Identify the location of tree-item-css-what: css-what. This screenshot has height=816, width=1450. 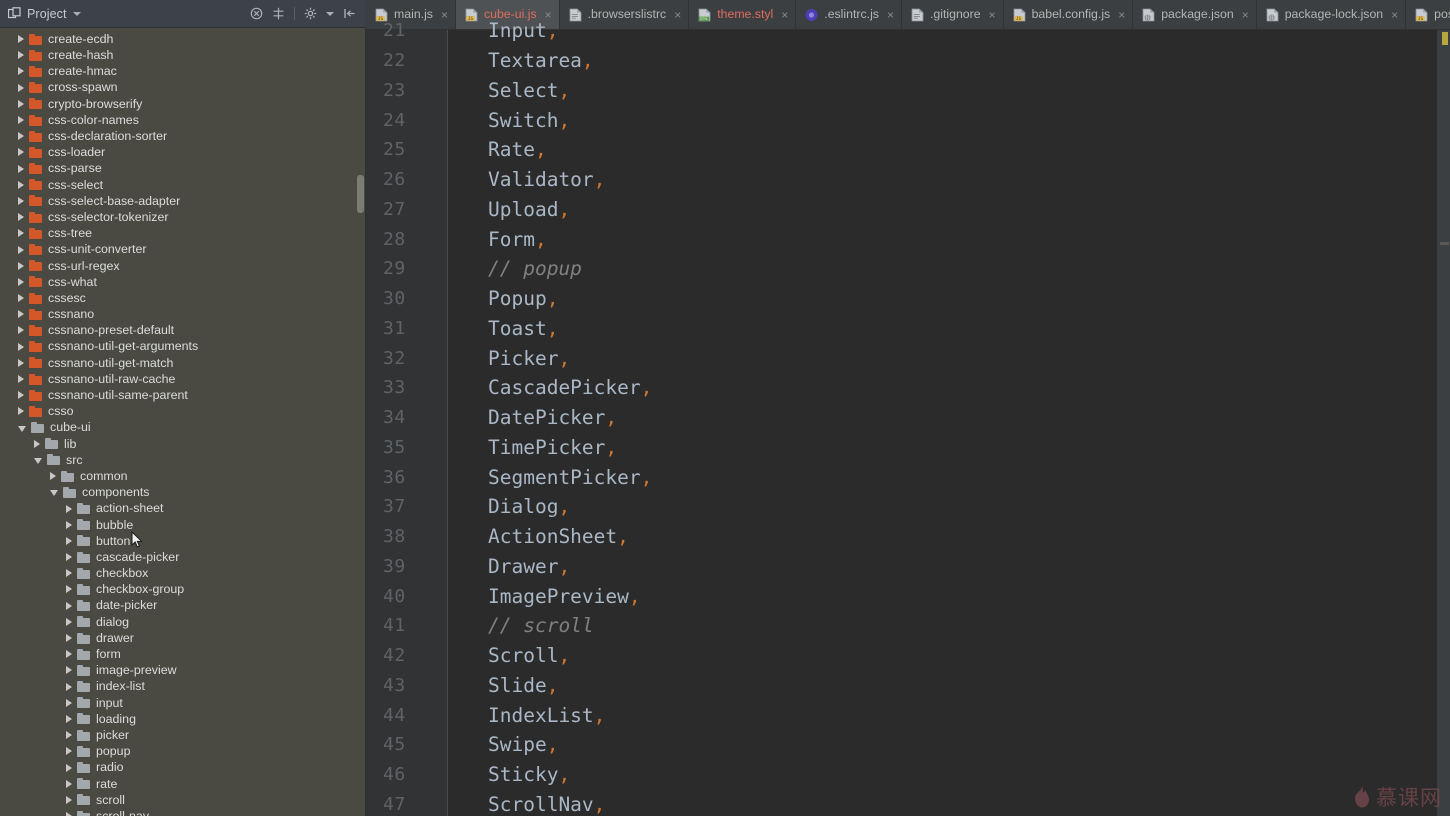
(183, 282).